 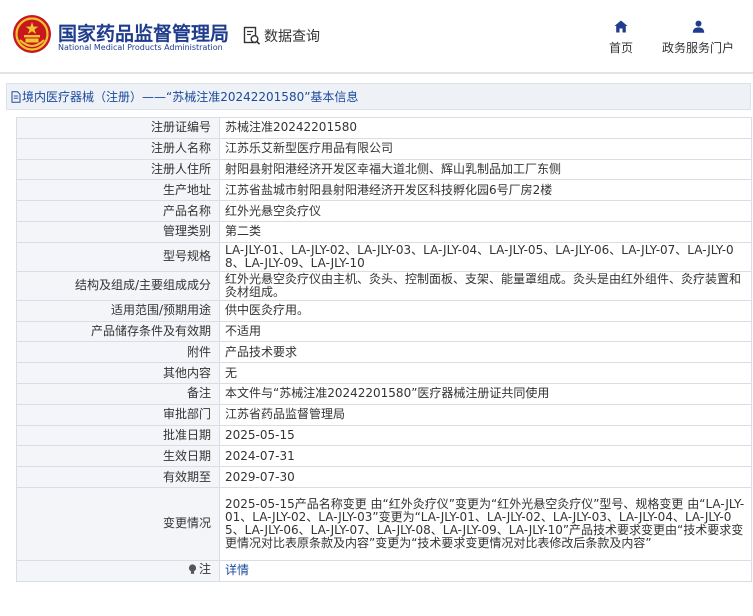 What do you see at coordinates (485, 190) in the screenshot?
I see `row-value: 江苏省盐城市射阳县射阳港经济开发区科技孵化园6号厂房2楼` at bounding box center [485, 190].